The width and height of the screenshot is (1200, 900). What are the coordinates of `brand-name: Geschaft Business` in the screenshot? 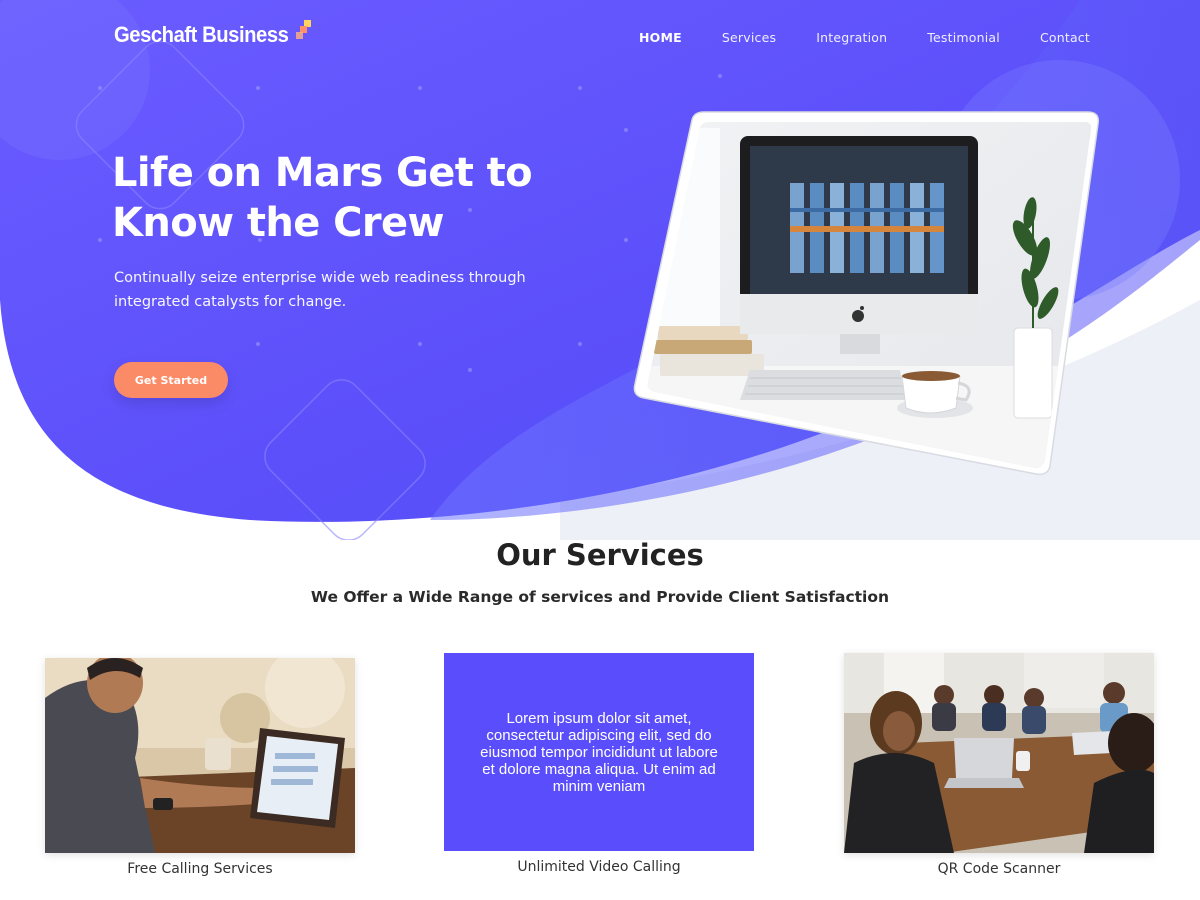 It's located at (201, 34).